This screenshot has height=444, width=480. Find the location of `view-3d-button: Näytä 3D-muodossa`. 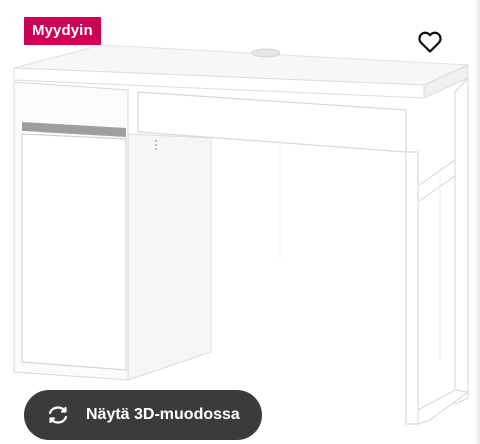

view-3d-button: Näytä 3D-muodossa is located at coordinates (143, 415).